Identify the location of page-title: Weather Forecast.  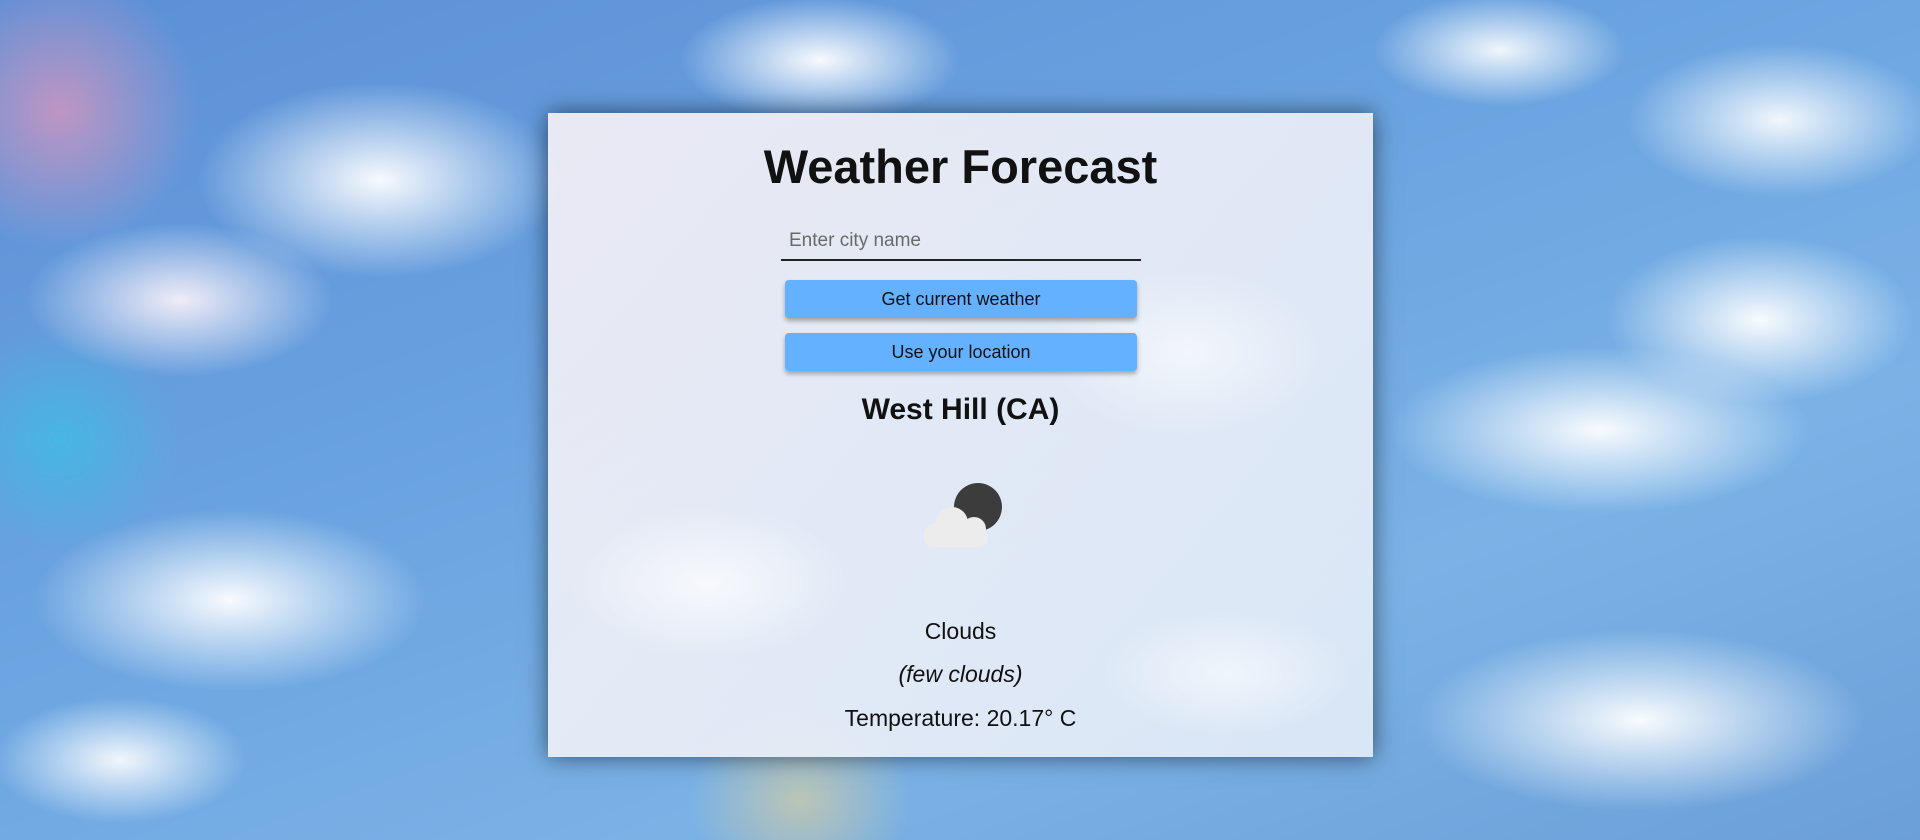
(960, 166).